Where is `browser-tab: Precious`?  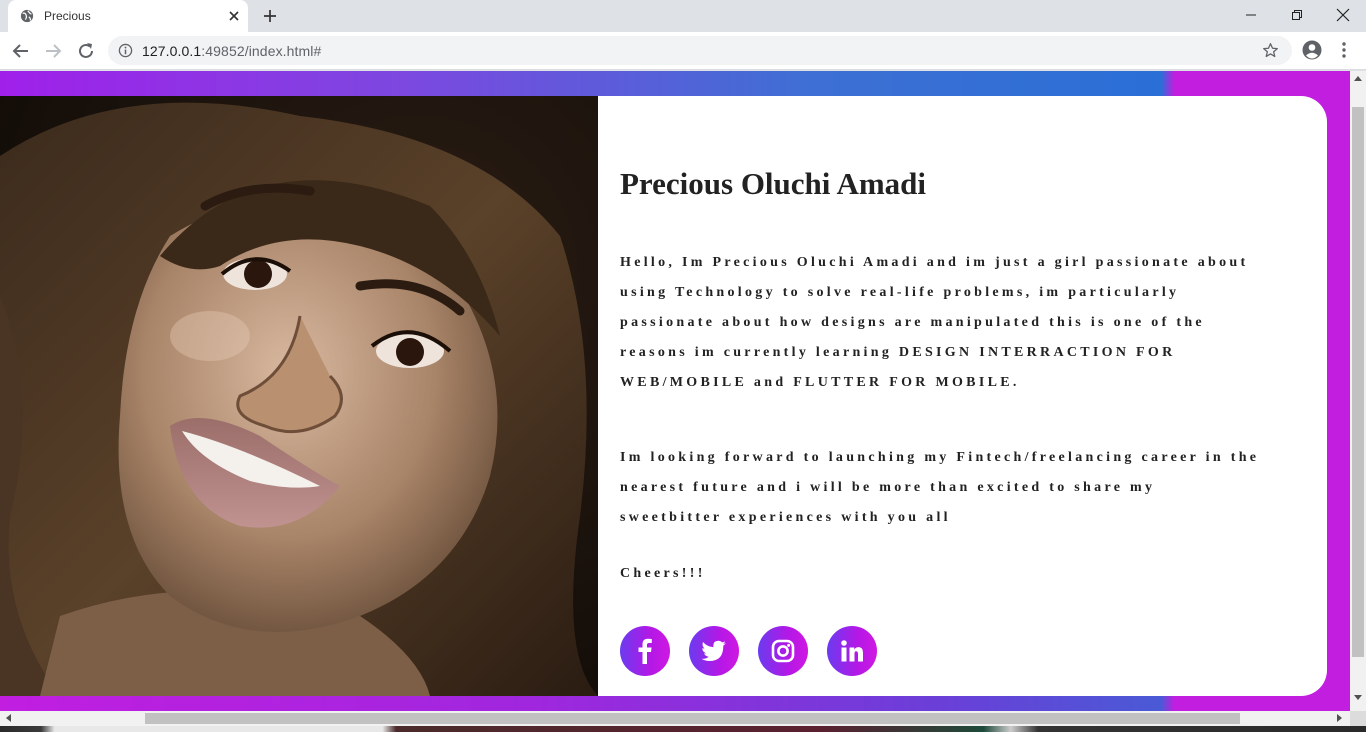
browser-tab: Precious is located at coordinates (128, 16).